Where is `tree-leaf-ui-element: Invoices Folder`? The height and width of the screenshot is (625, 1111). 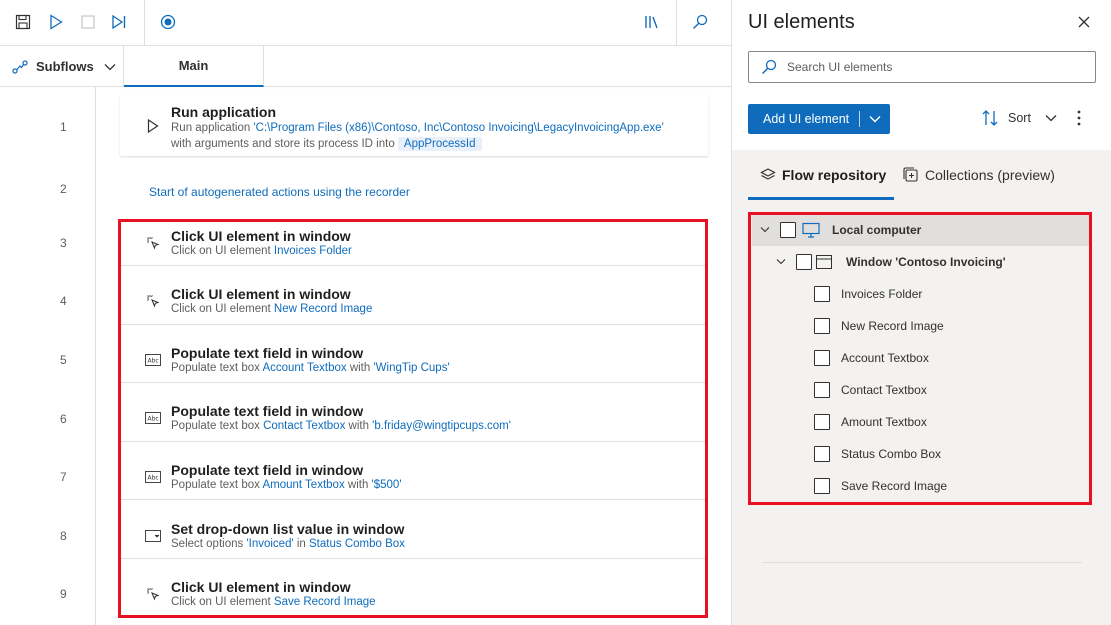 tree-leaf-ui-element: Invoices Folder is located at coordinates (921, 294).